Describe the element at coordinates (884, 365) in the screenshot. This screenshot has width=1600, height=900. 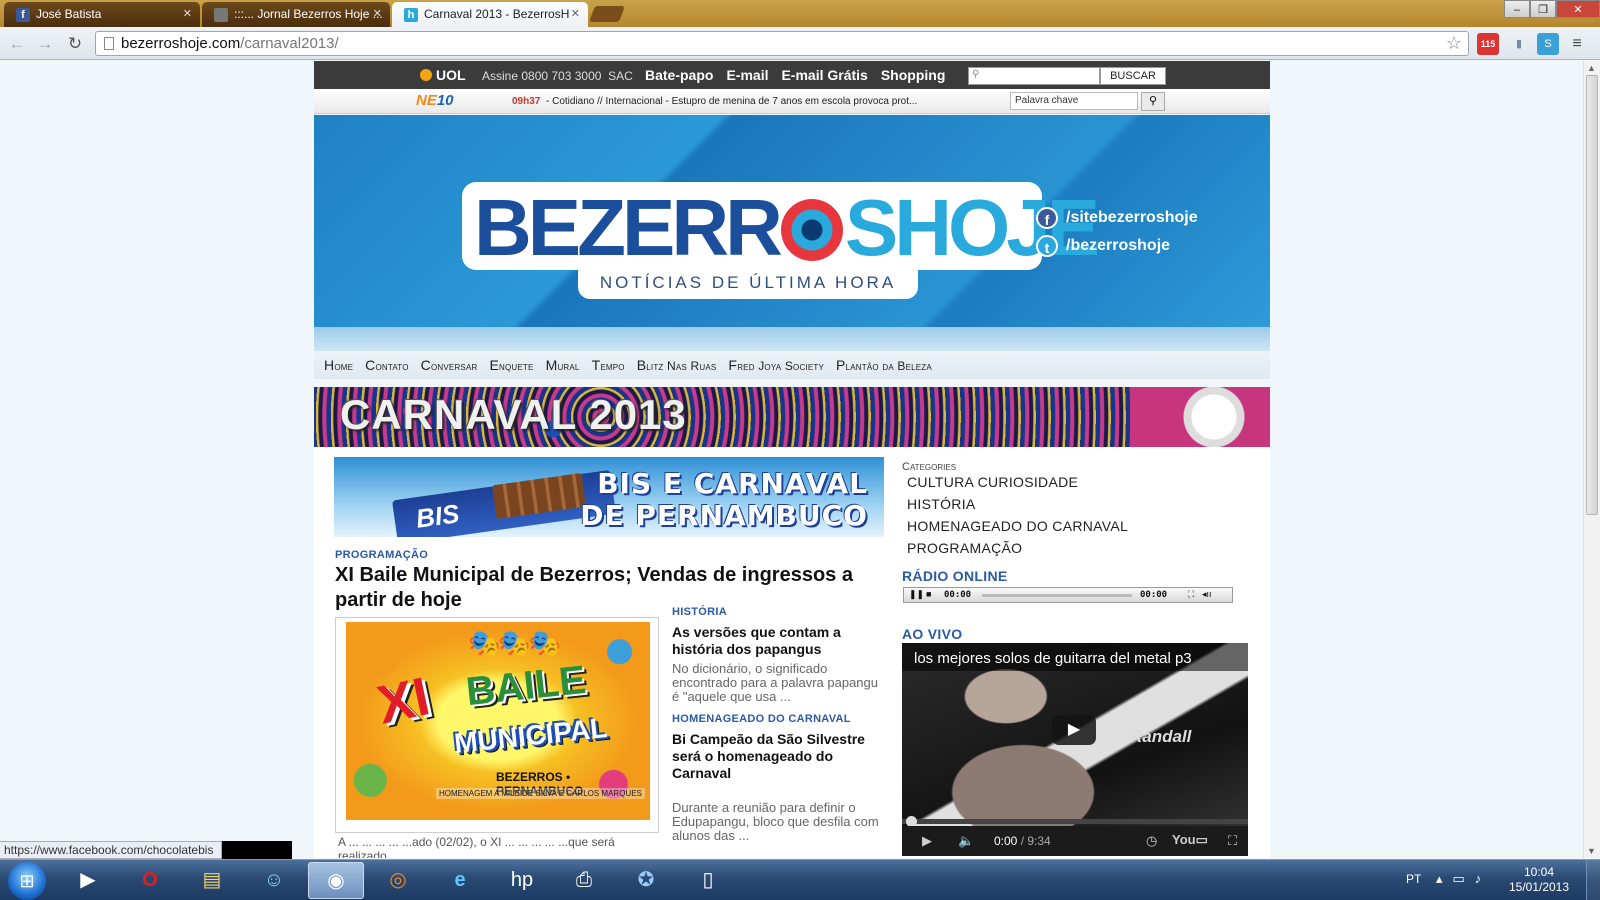
I see `nav-plantao: Plantão da Beleza` at that location.